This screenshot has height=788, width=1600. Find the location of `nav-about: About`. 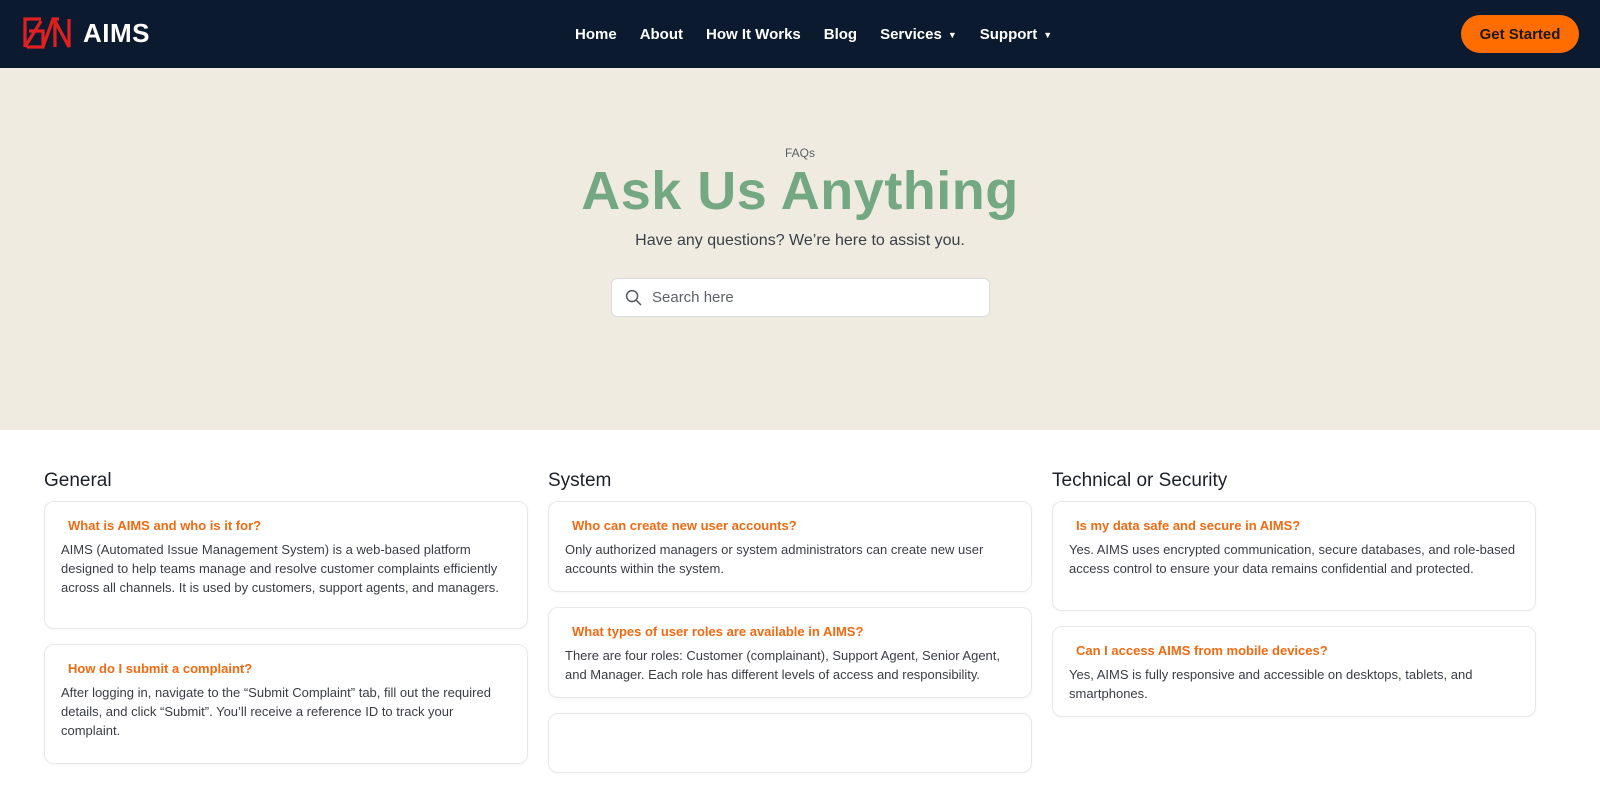

nav-about: About is located at coordinates (661, 34).